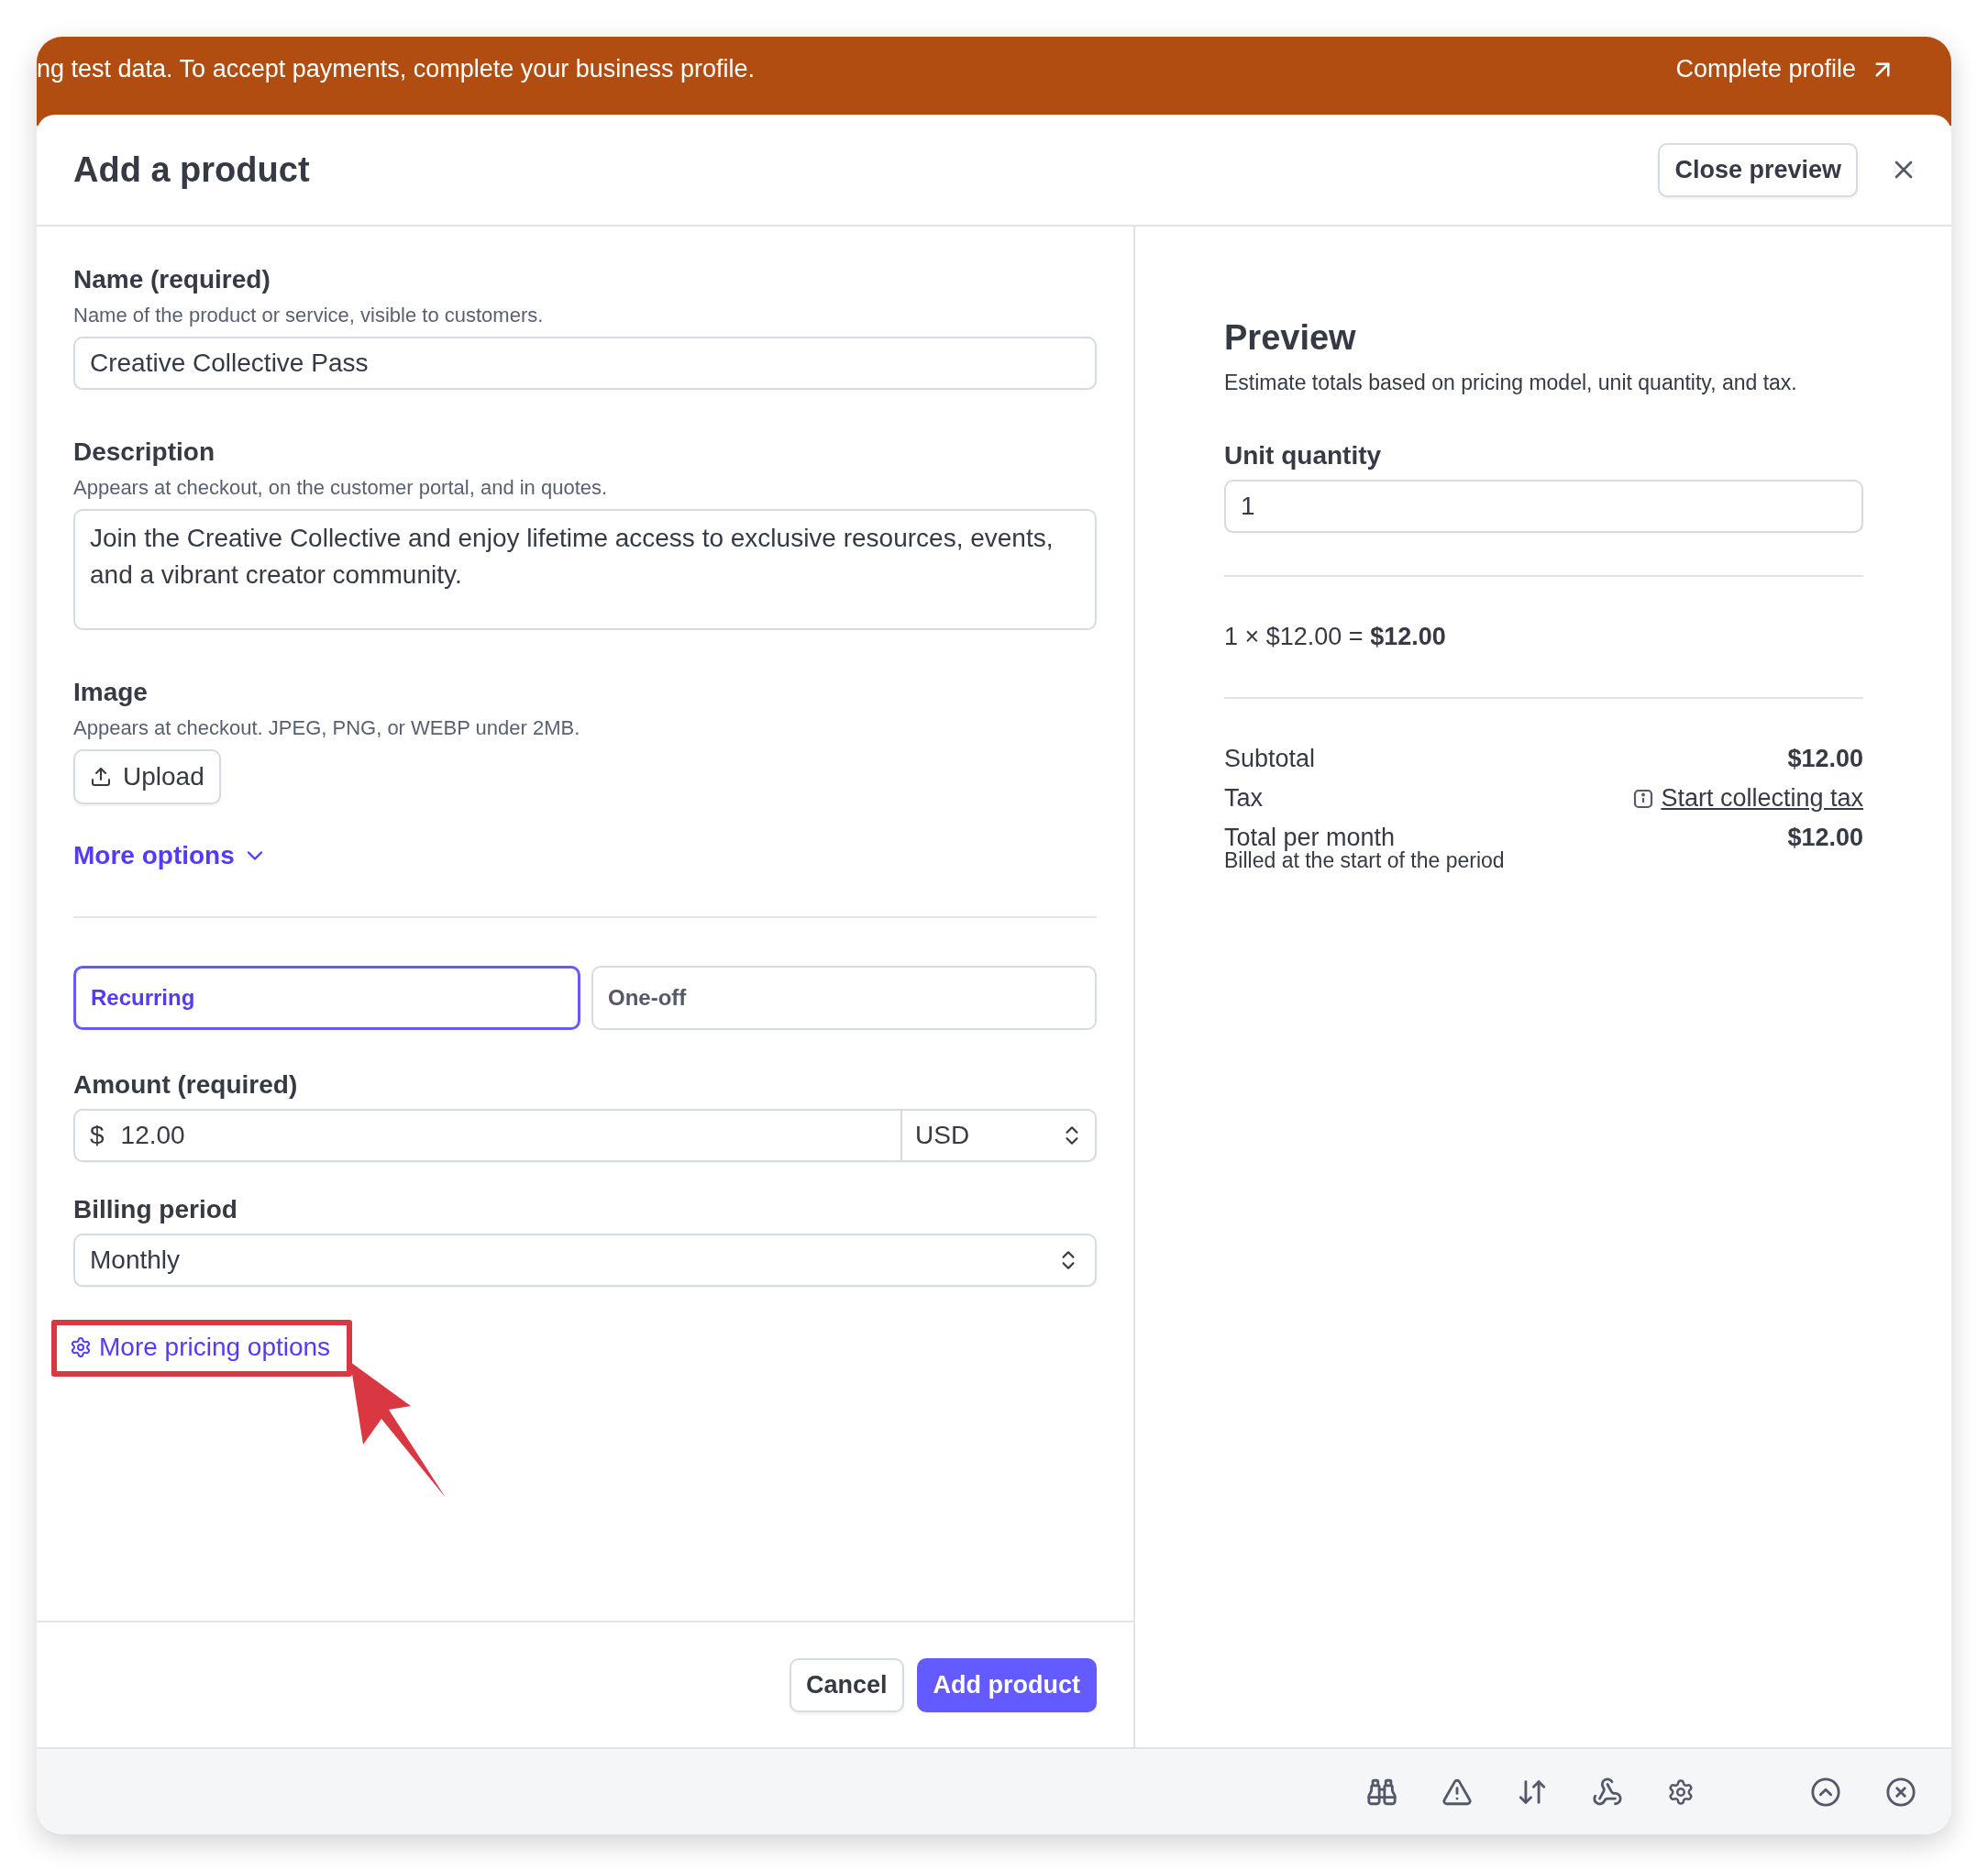 This screenshot has height=1871, width=1988. Describe the element at coordinates (844, 998) in the screenshot. I see `pricing-type-tab: One-off` at that location.